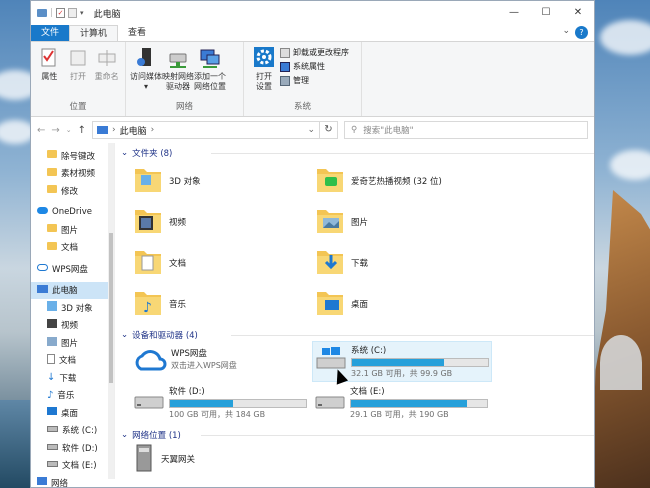  I want to click on search-input: ⚲ 搜索"此电脑", so click(466, 130).